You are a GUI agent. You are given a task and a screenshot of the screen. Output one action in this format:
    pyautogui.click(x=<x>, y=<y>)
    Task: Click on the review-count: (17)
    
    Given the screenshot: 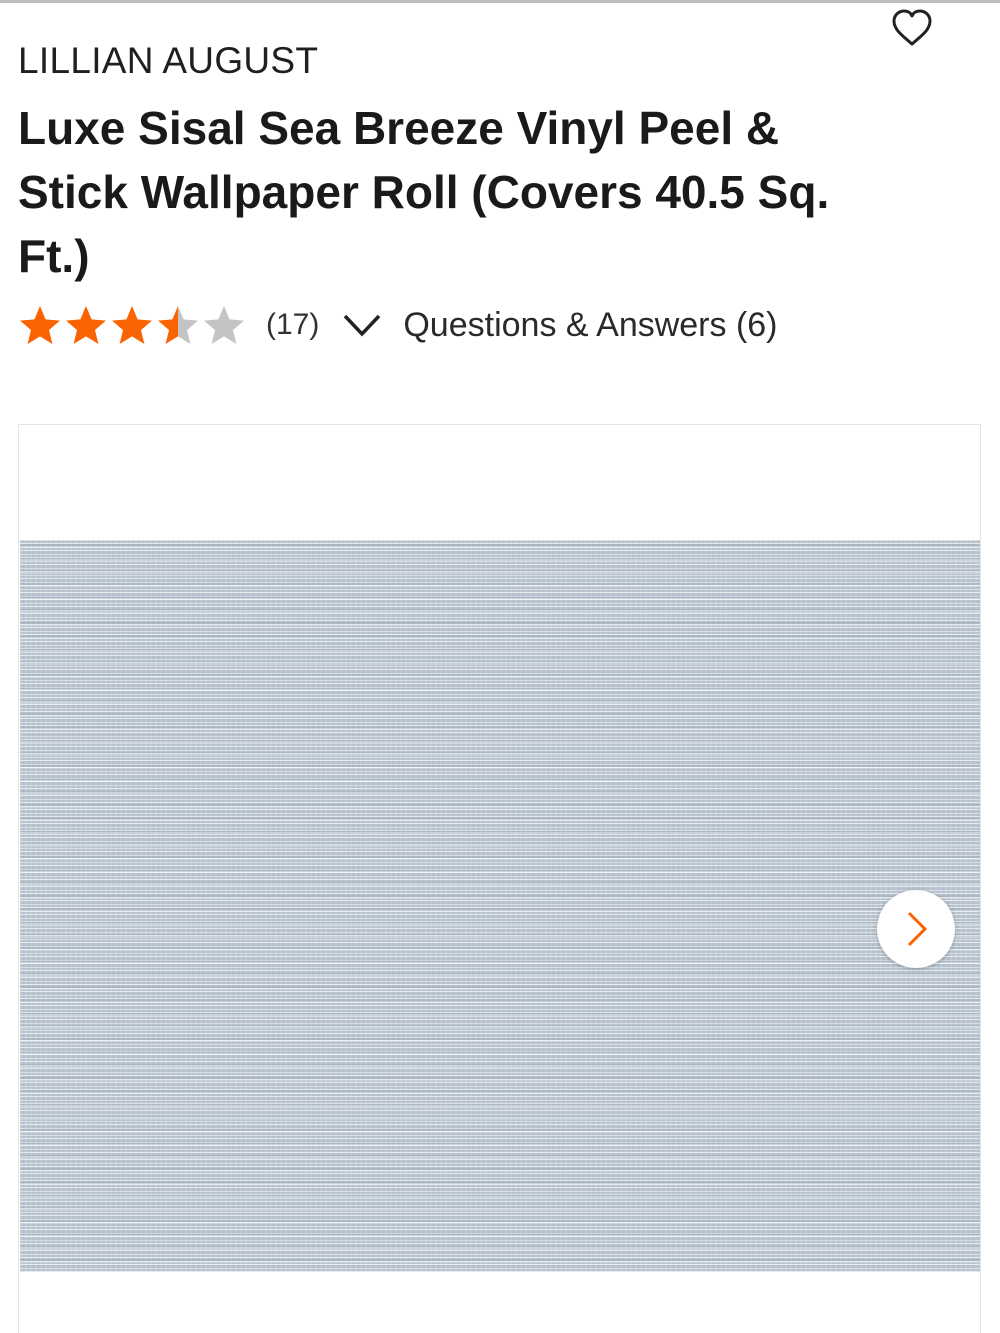 What is the action you would take?
    pyautogui.click(x=292, y=325)
    